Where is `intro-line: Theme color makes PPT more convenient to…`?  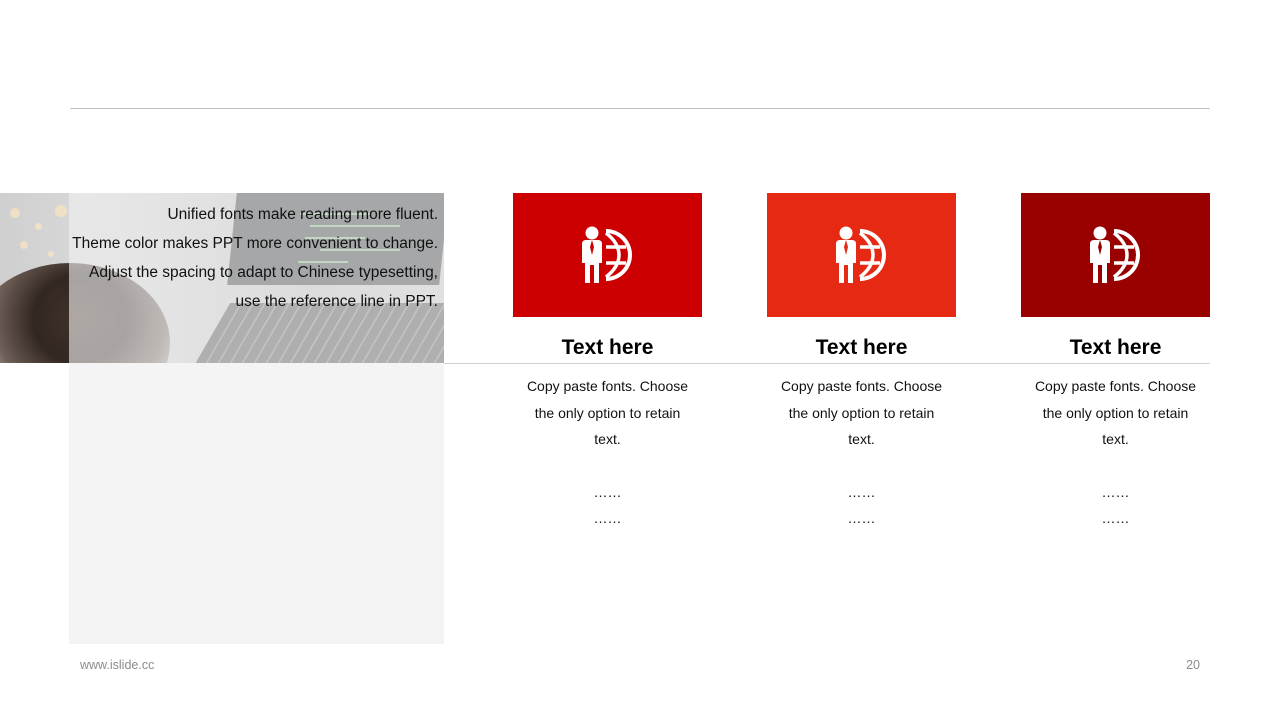
intro-line: Theme color makes PPT more convenient to… is located at coordinates (255, 243).